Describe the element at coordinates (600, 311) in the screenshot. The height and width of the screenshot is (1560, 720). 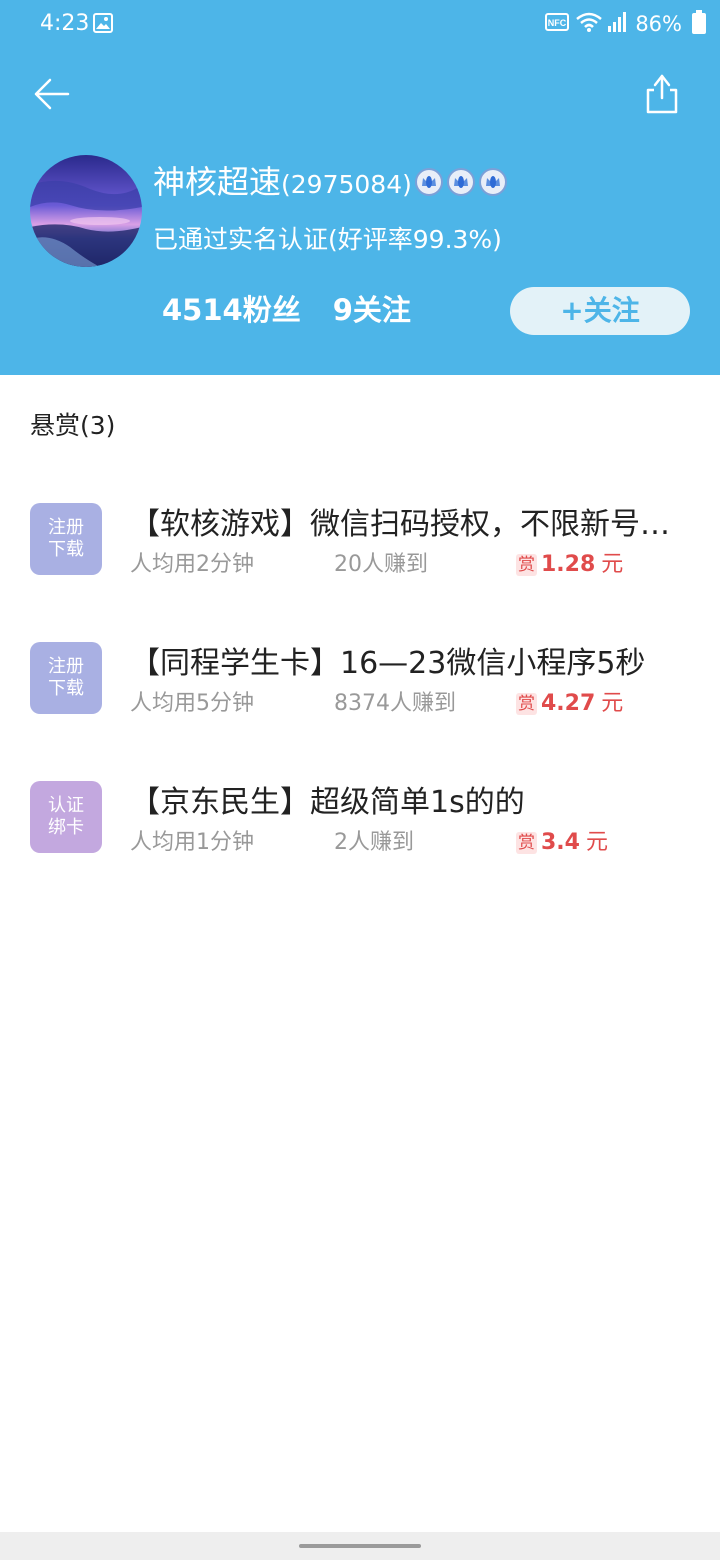
I see `follow-button: +关注` at that location.